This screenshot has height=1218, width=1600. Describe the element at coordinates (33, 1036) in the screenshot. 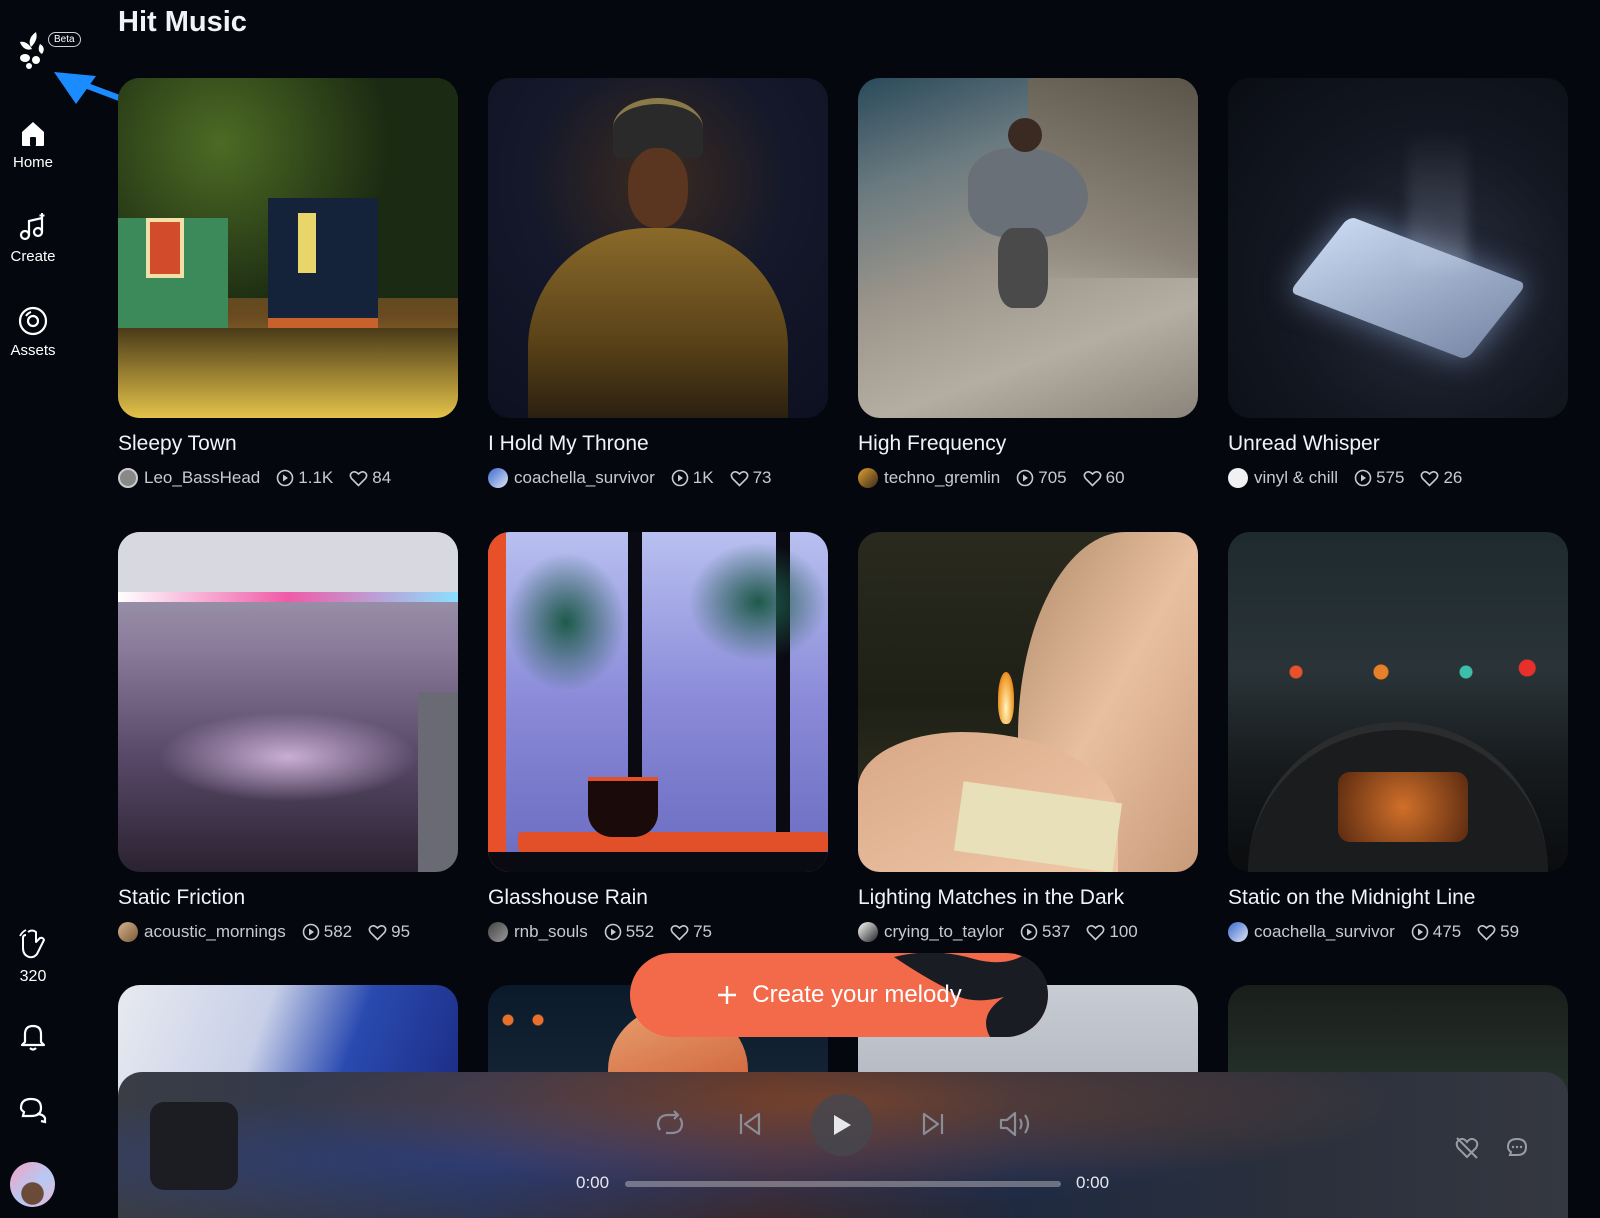

I see `bell-icon` at that location.